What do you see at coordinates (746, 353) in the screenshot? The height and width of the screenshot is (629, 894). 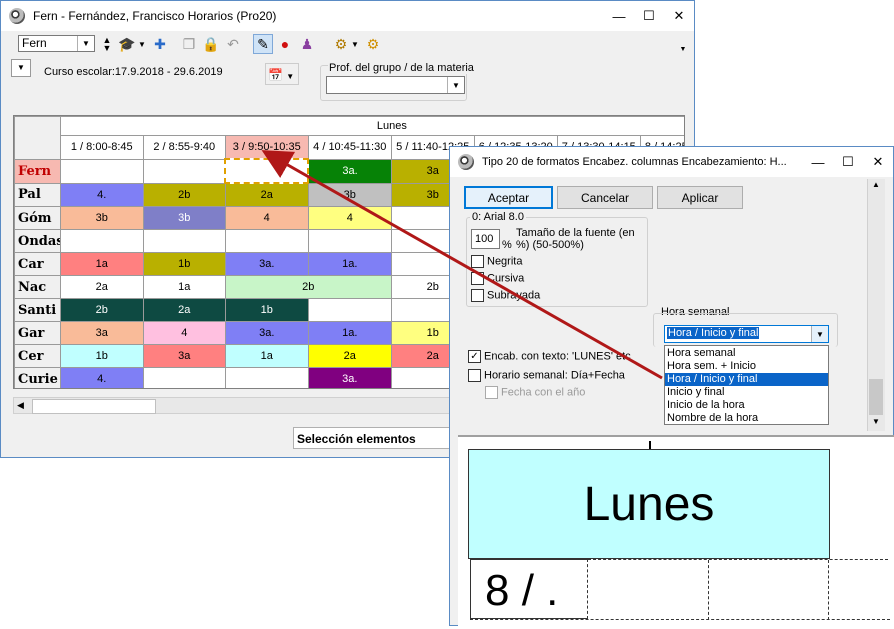 I see `dropdown-option: Hora semanal` at bounding box center [746, 353].